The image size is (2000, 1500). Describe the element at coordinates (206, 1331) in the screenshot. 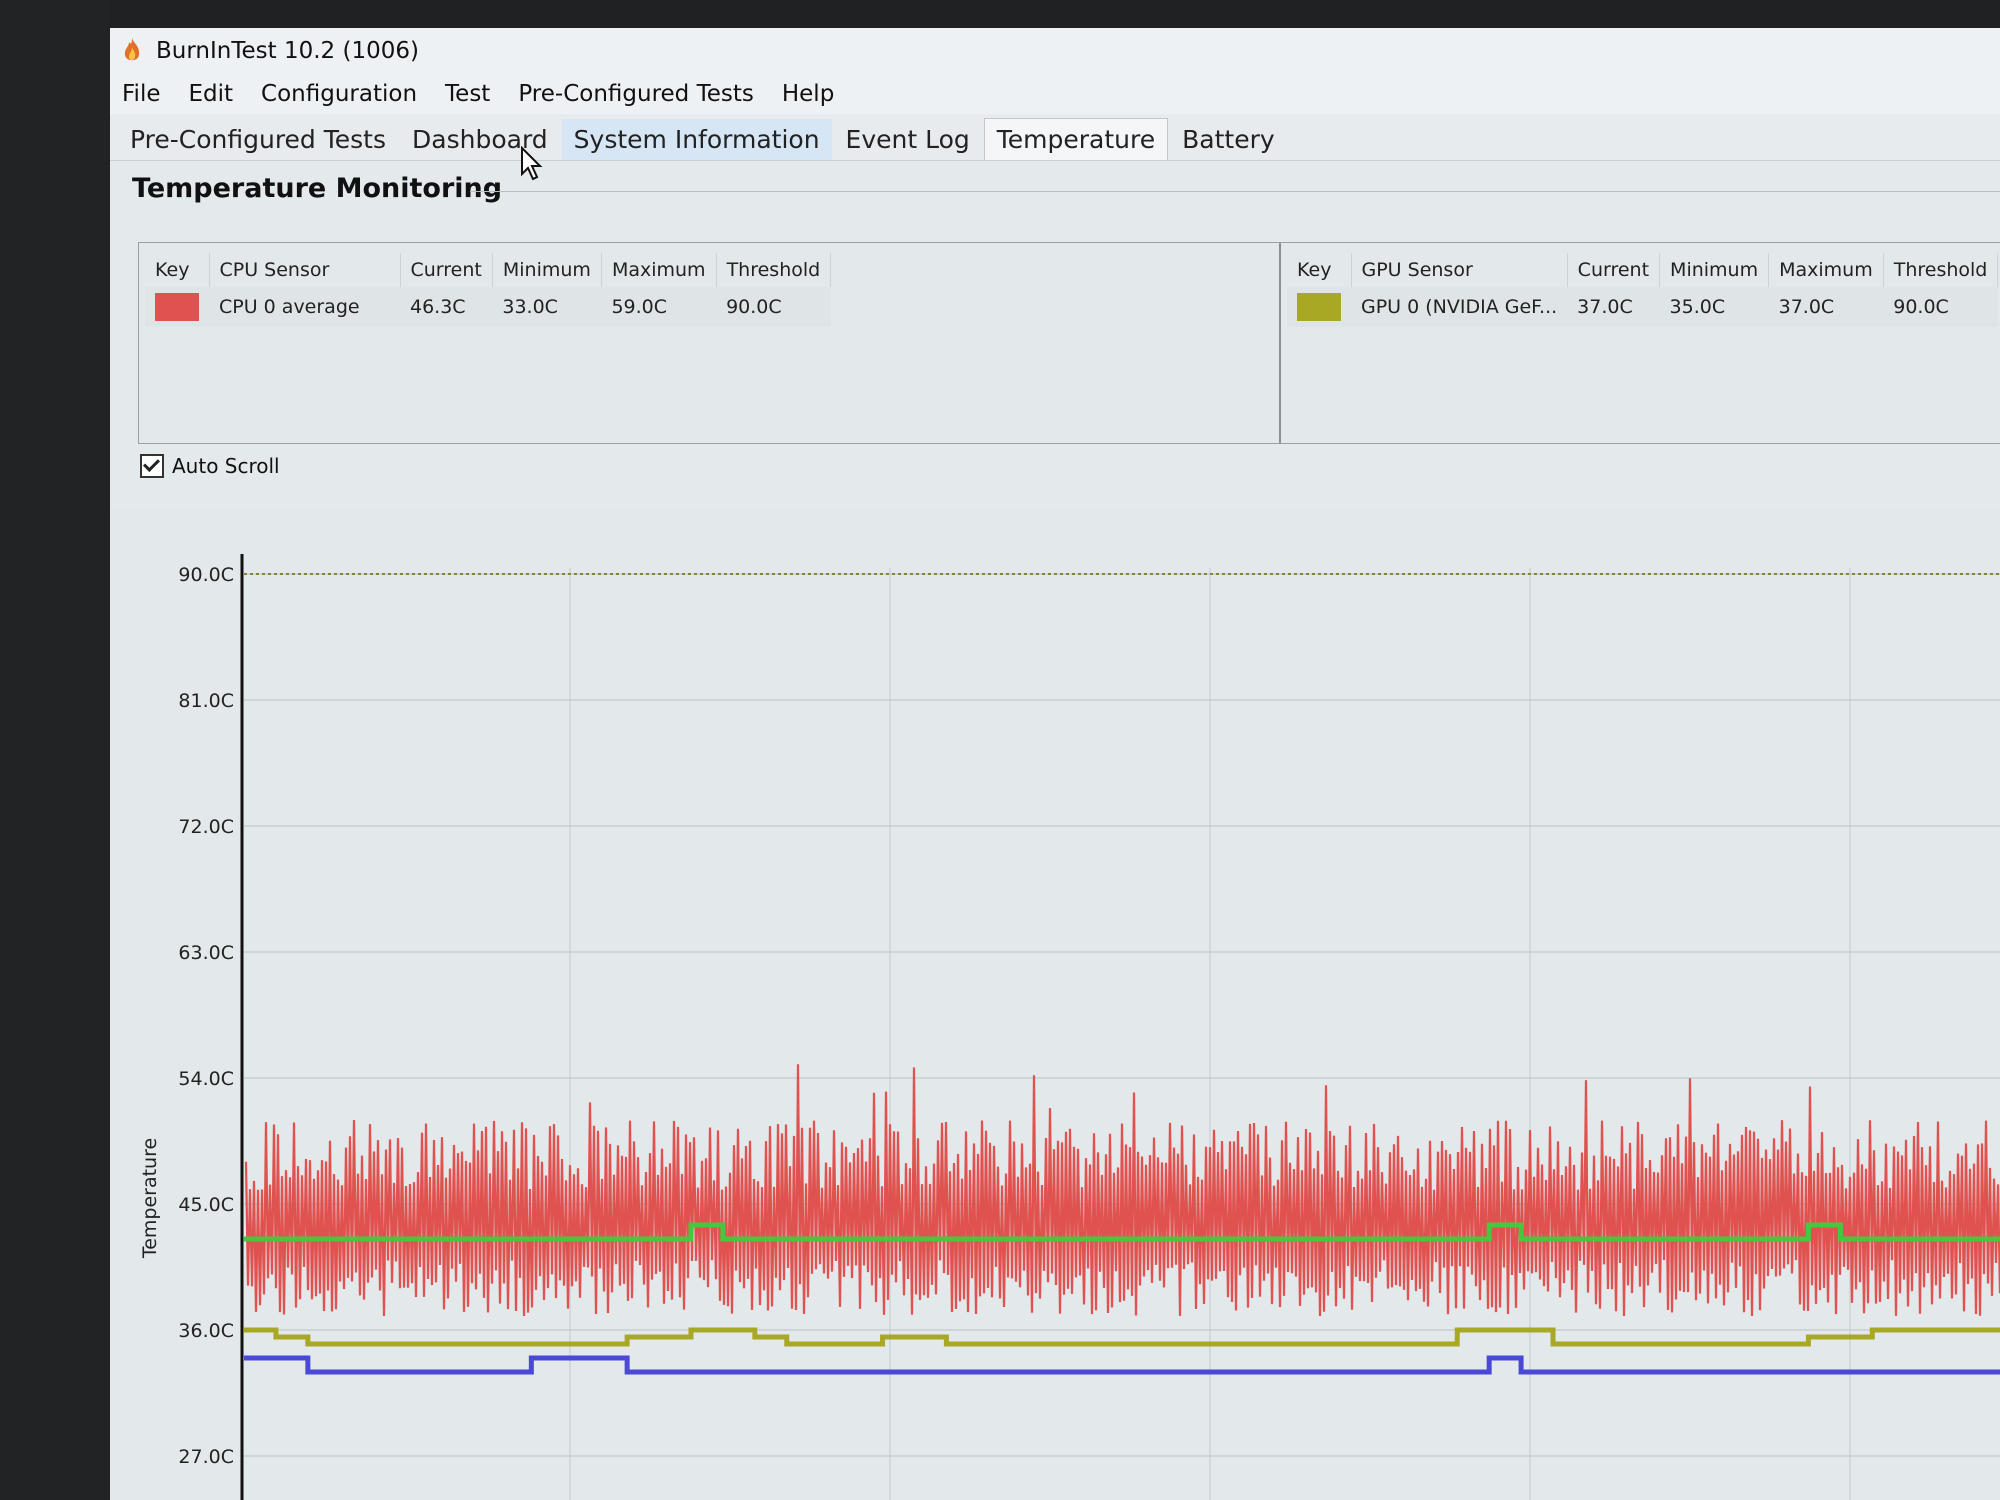

I see `y-tick-label: 36.0C` at that location.